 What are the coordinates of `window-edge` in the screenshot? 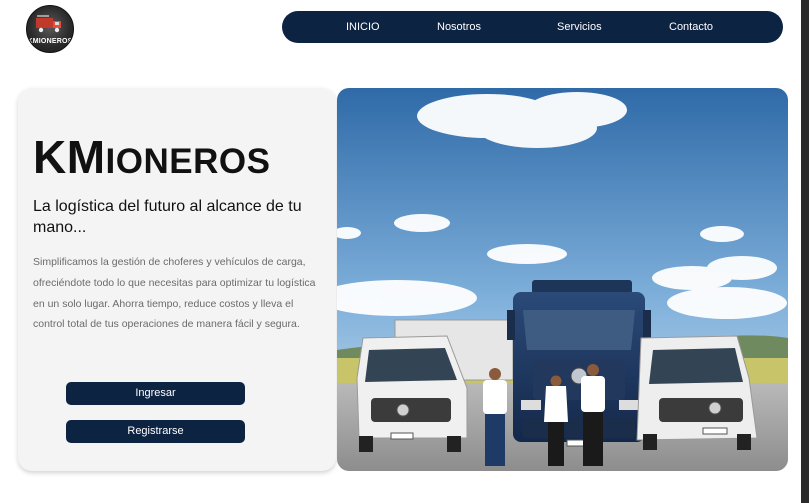 It's located at (805, 251).